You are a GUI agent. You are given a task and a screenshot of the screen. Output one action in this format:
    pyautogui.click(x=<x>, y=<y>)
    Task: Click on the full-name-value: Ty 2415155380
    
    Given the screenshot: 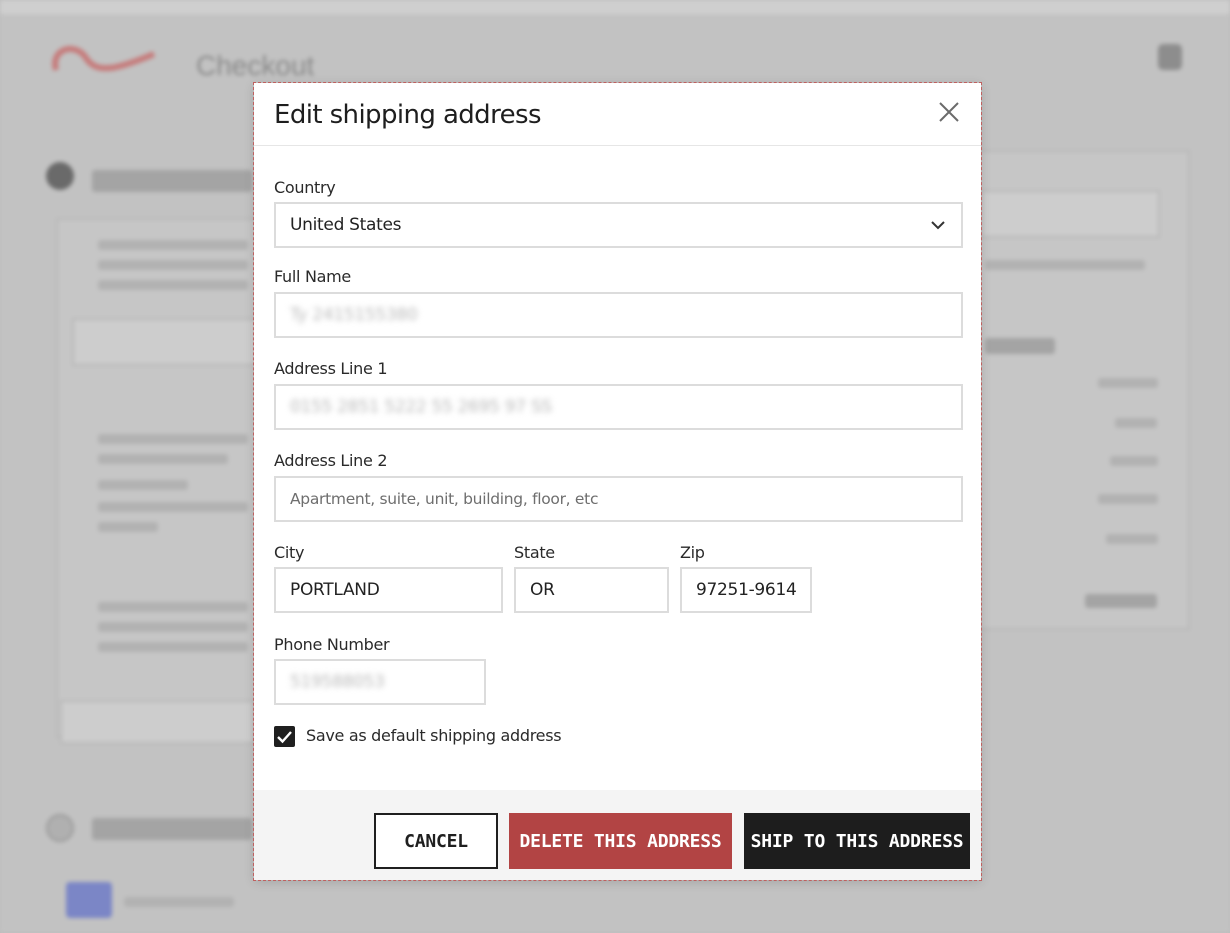 What is the action you would take?
    pyautogui.click(x=354, y=315)
    